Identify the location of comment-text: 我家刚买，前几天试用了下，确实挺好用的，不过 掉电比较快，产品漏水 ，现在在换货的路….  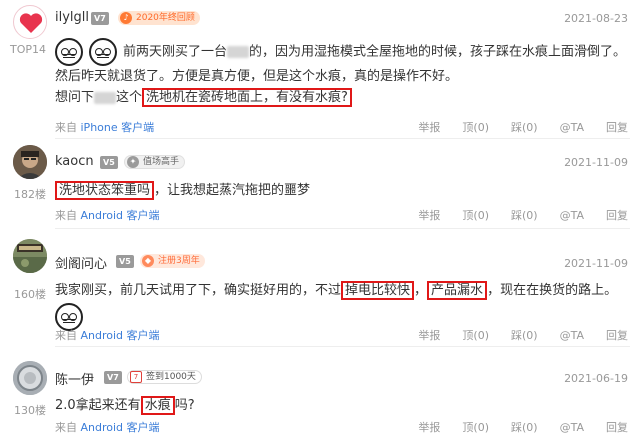
(336, 290).